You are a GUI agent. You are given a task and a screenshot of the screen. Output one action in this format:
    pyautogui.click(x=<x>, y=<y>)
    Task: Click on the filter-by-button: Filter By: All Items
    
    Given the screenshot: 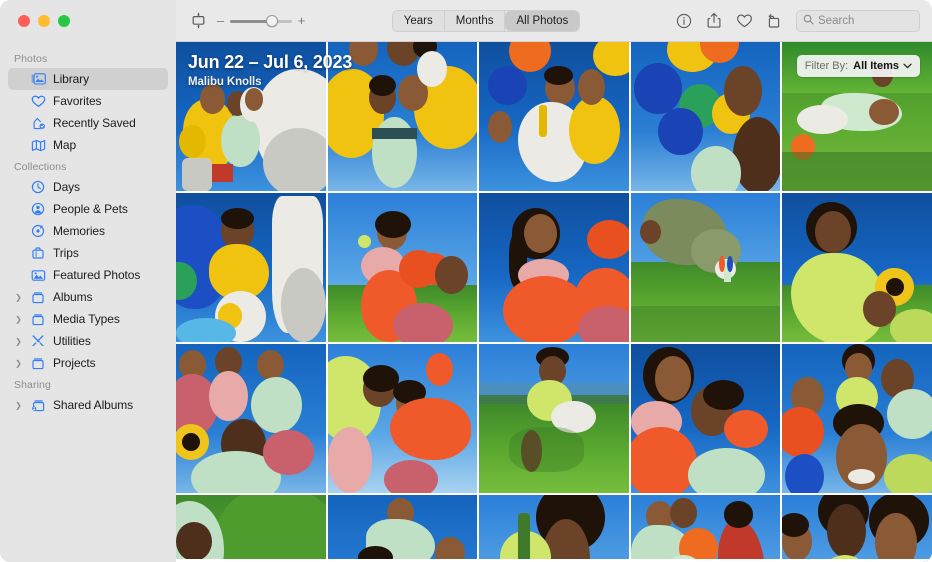 What is the action you would take?
    pyautogui.click(x=858, y=66)
    